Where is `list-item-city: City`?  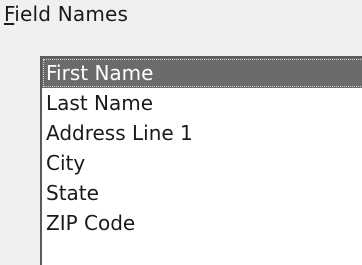
list-item-city: City is located at coordinates (202, 163).